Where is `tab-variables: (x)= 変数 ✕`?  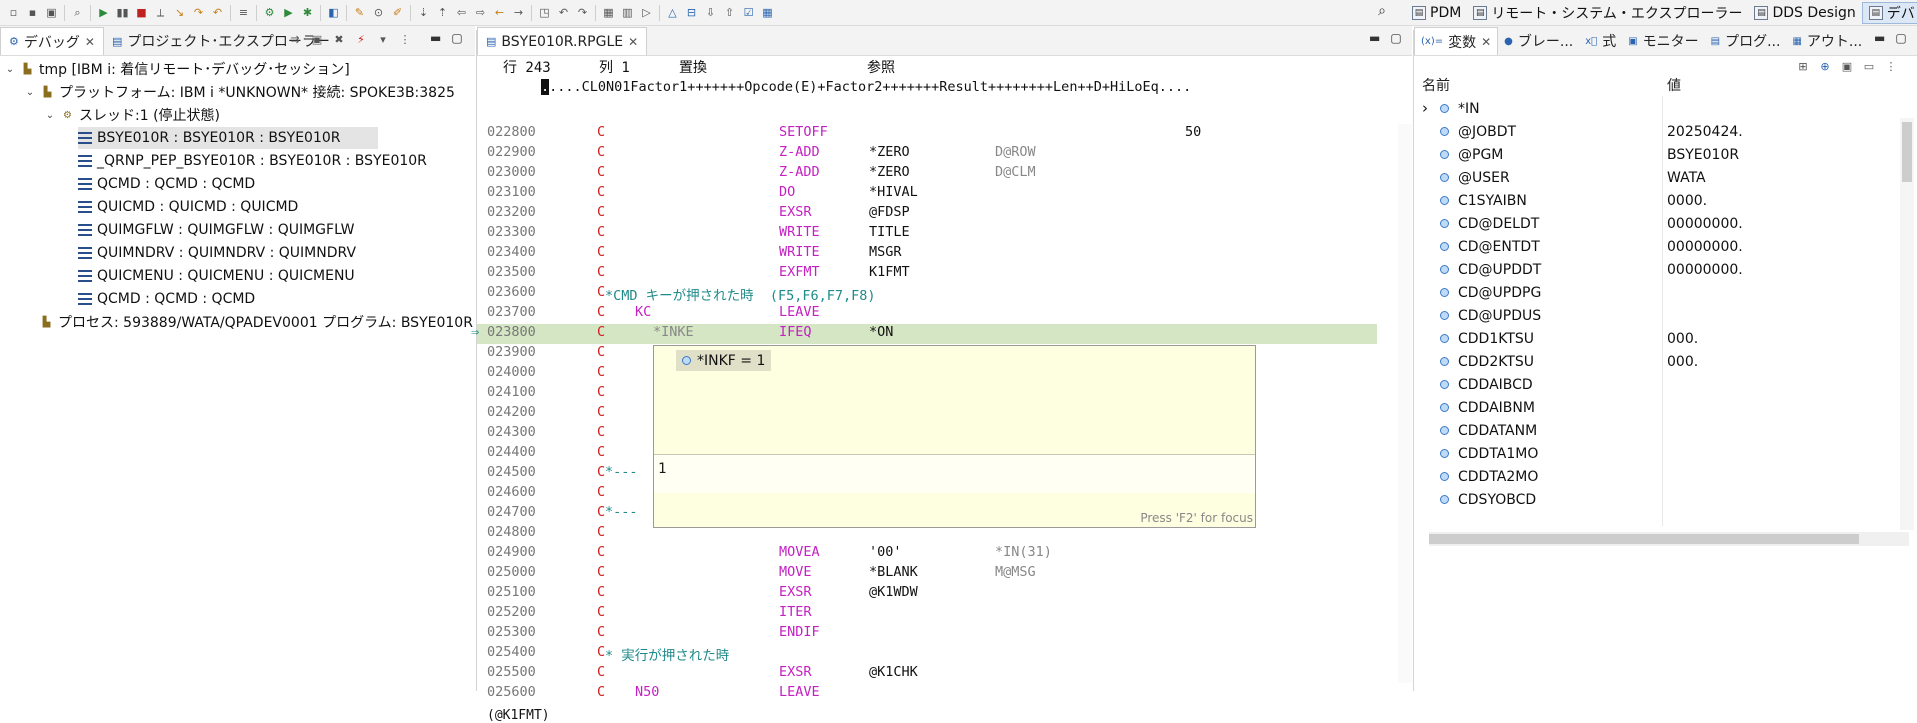 tab-variables: (x)= 変数 ✕ is located at coordinates (1456, 41).